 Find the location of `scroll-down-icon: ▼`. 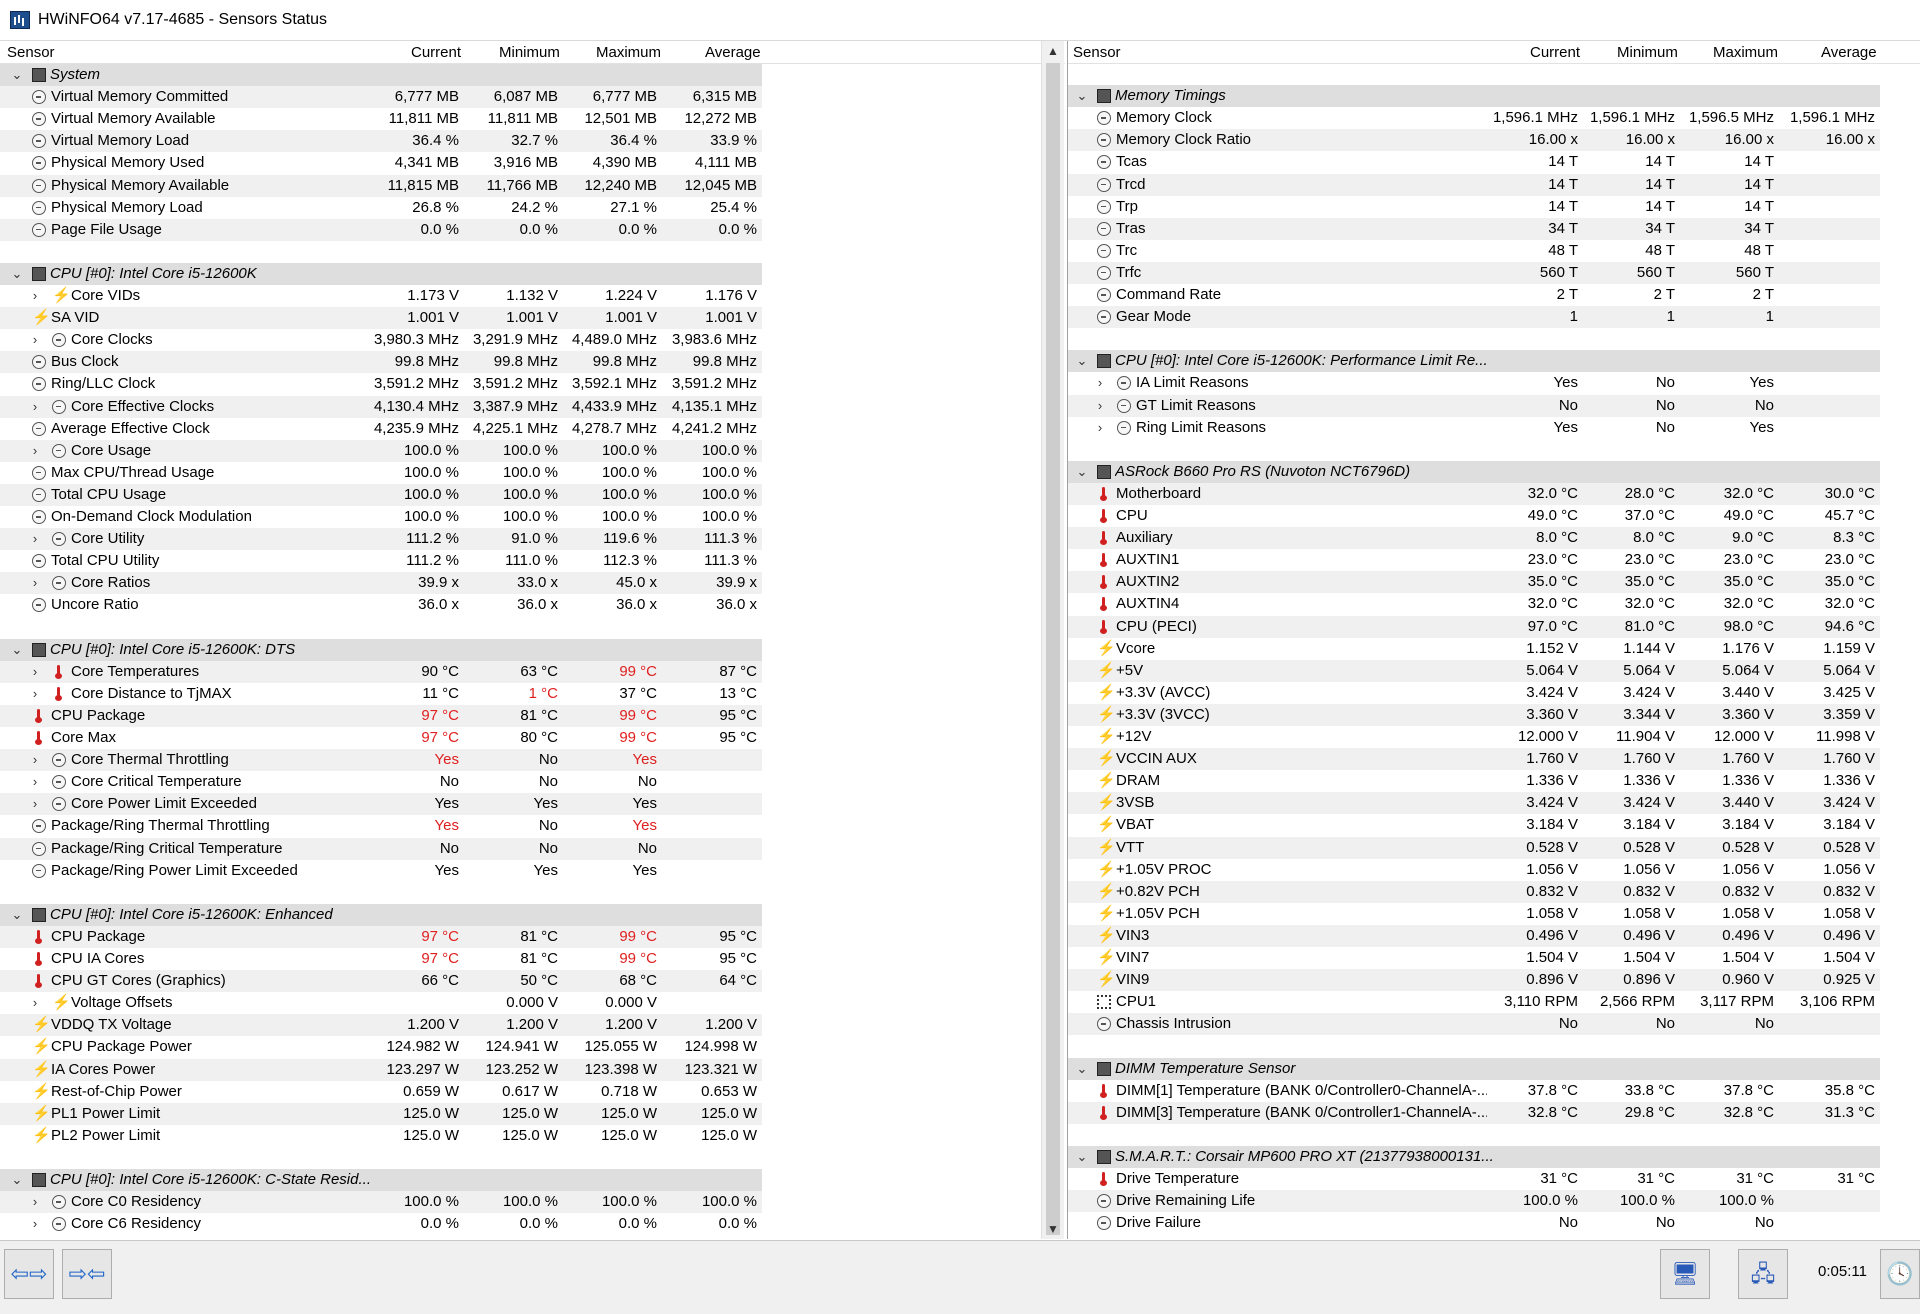

scroll-down-icon: ▼ is located at coordinates (1053, 1229).